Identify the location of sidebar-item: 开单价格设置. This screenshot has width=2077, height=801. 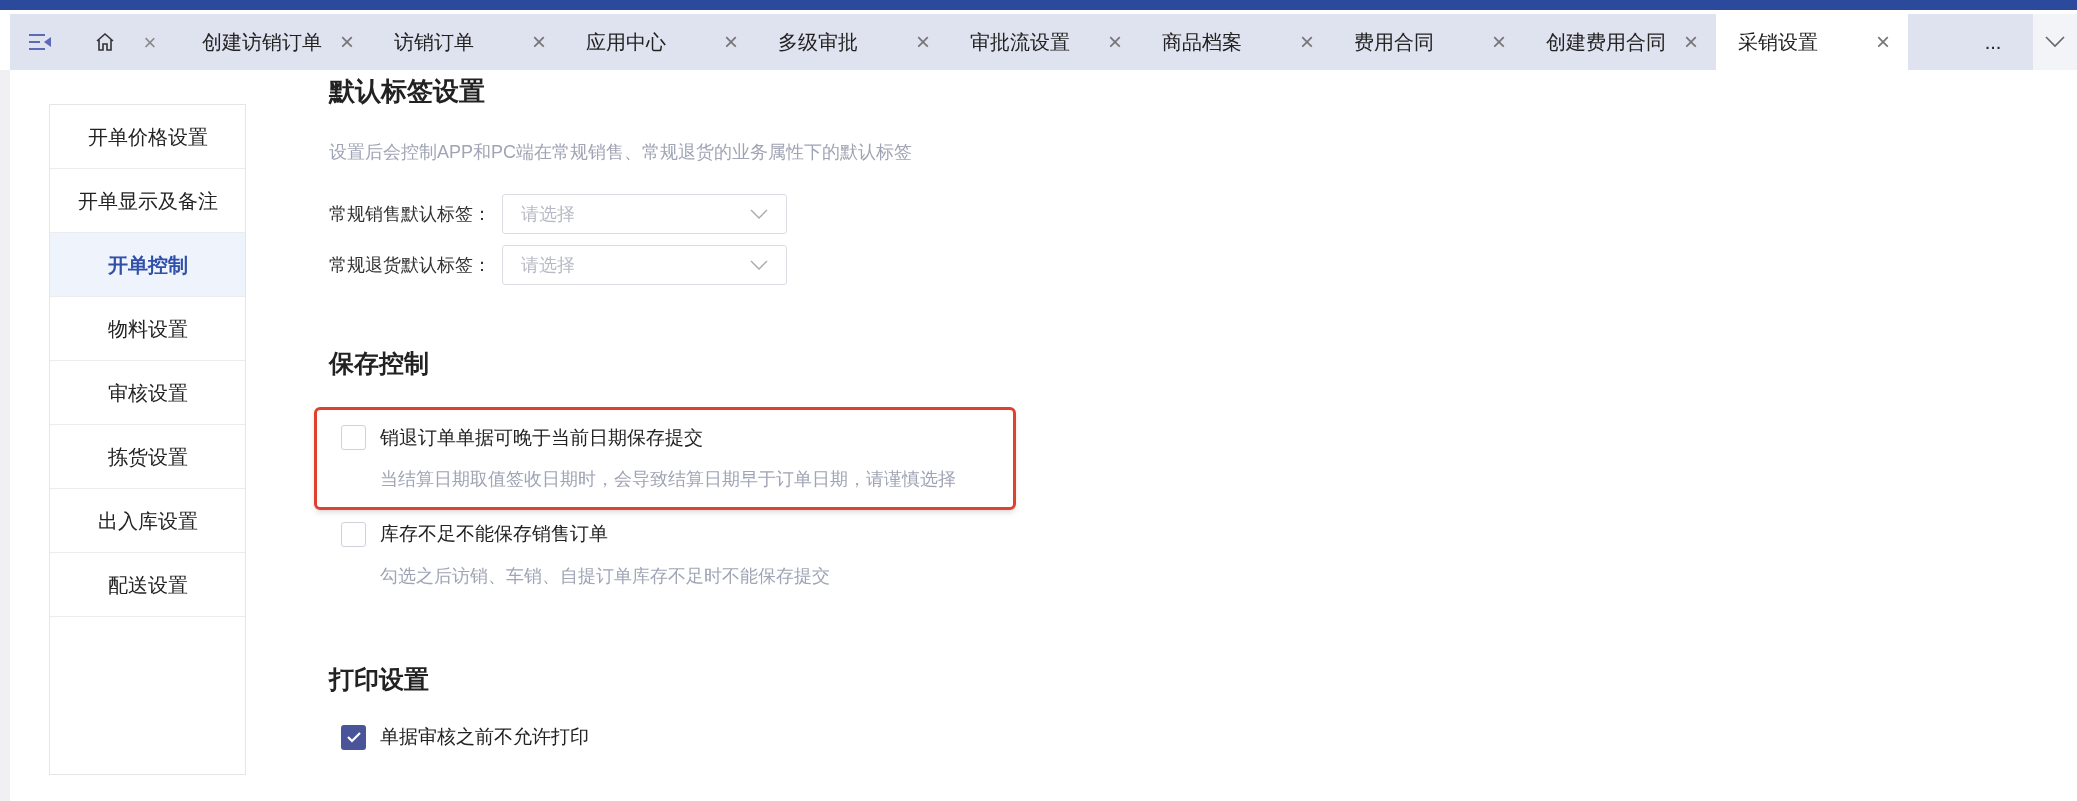
(147, 137).